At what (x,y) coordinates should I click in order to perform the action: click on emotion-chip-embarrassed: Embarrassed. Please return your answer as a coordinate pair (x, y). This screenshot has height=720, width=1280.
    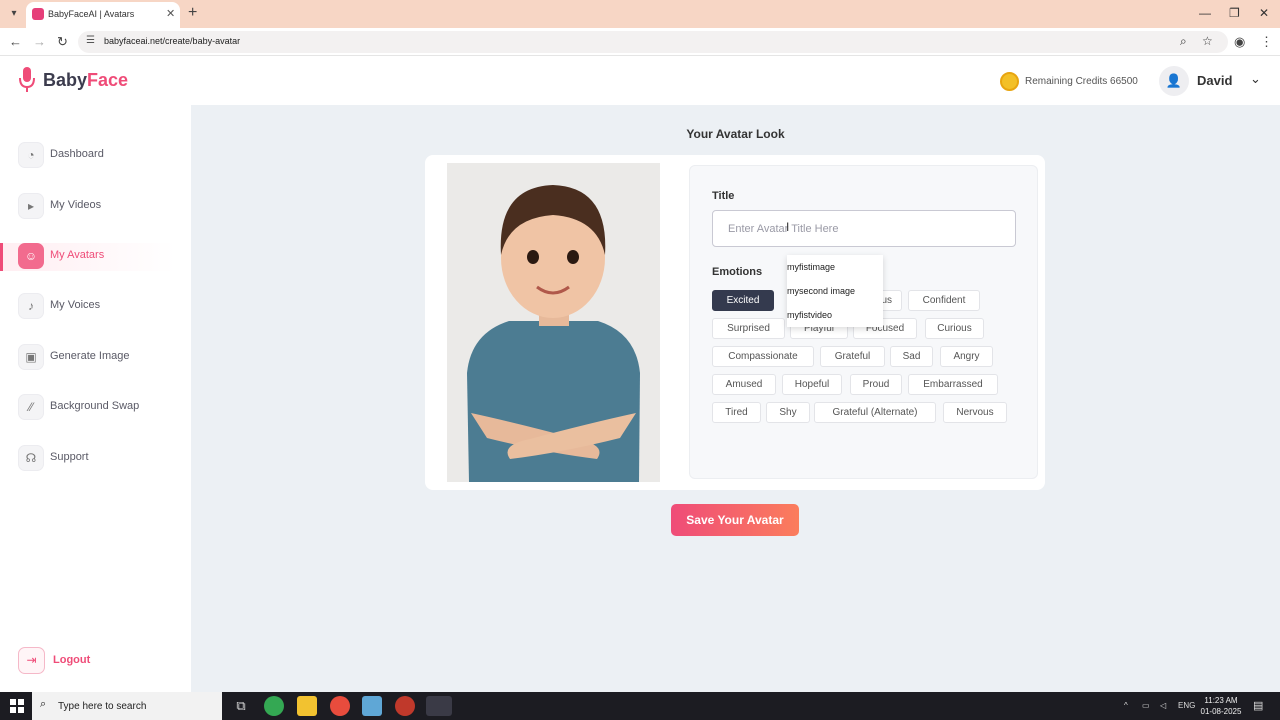
    Looking at the image, I should click on (953, 384).